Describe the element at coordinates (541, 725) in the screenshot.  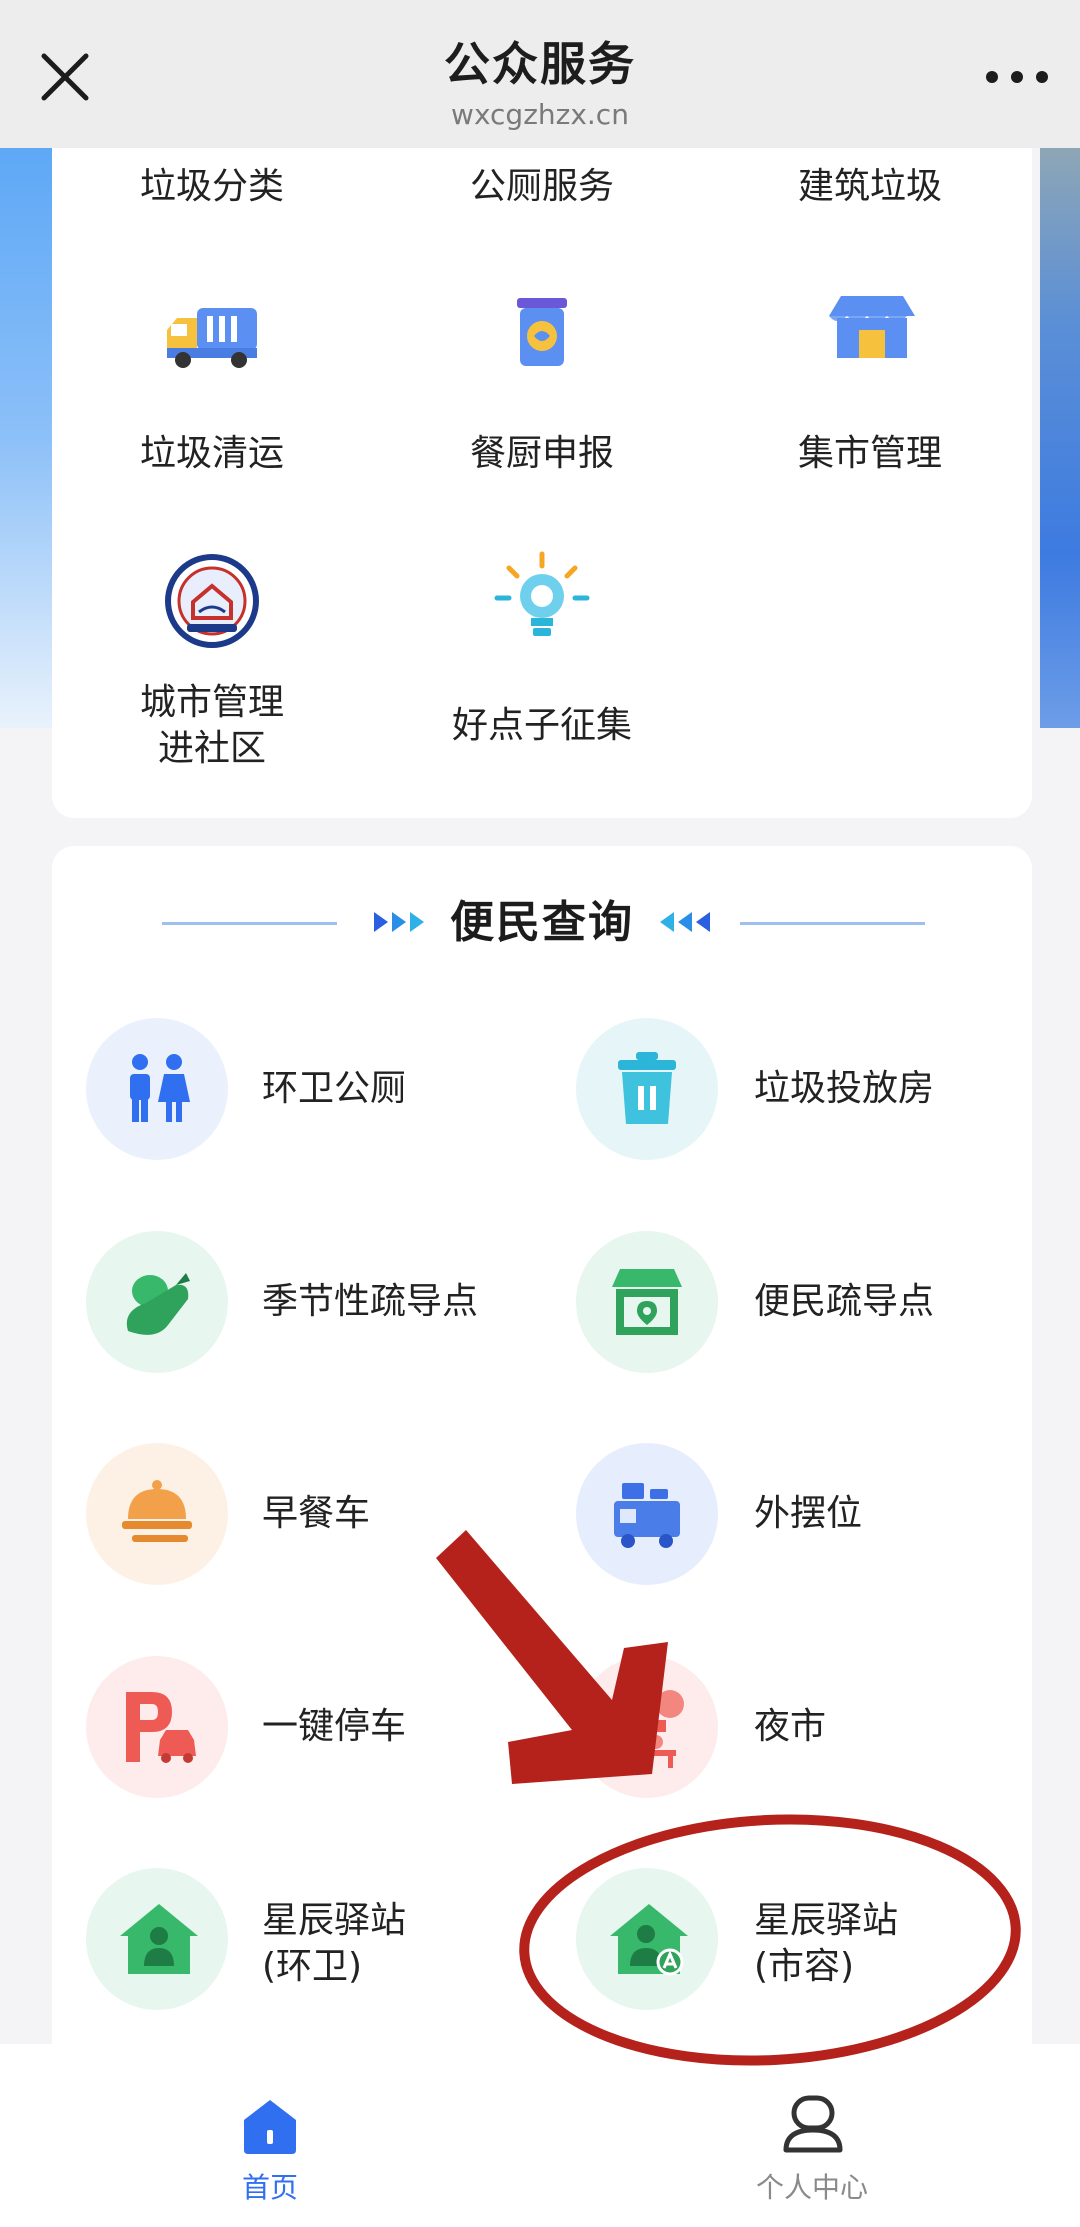
I see `service-item-label: 好点子征集` at that location.